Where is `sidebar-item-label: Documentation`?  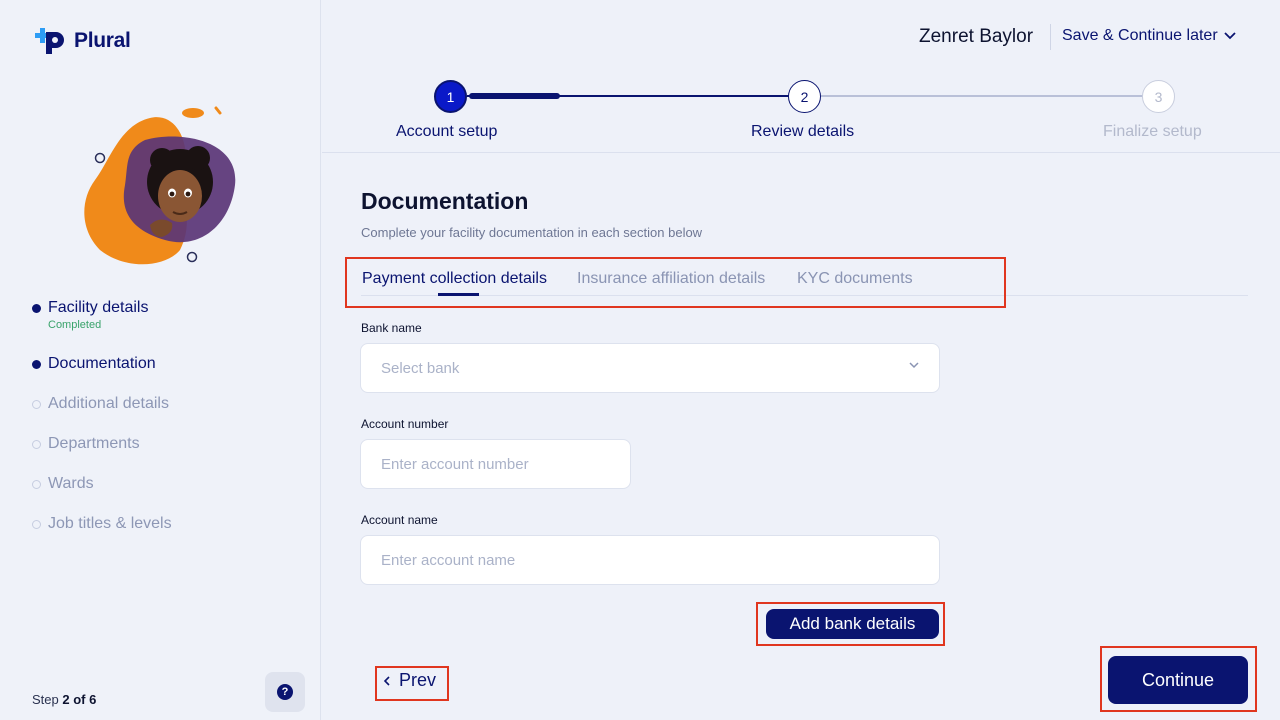
sidebar-item-label: Documentation is located at coordinates (102, 363).